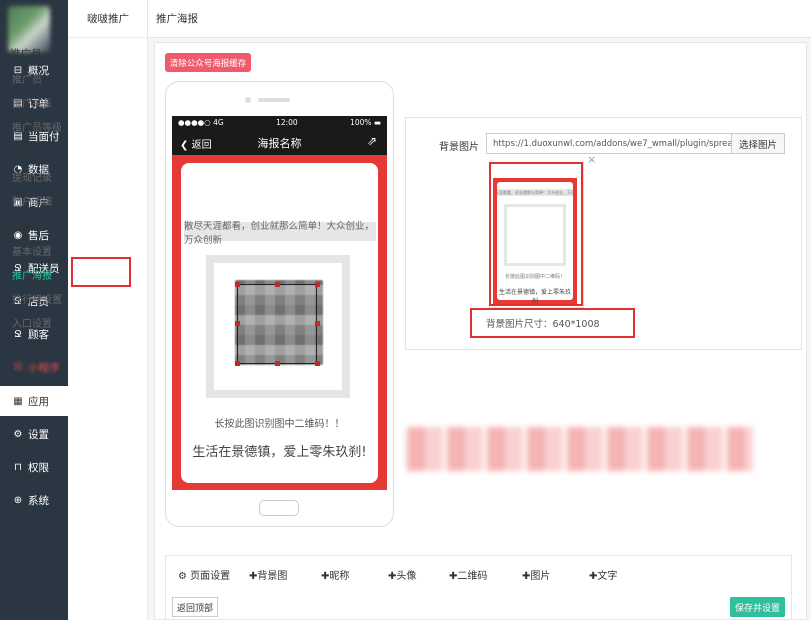 This screenshot has width=811, height=620. Describe the element at coordinates (32, 274) in the screenshot. I see `subnav-item-poster: 推广海报` at that location.